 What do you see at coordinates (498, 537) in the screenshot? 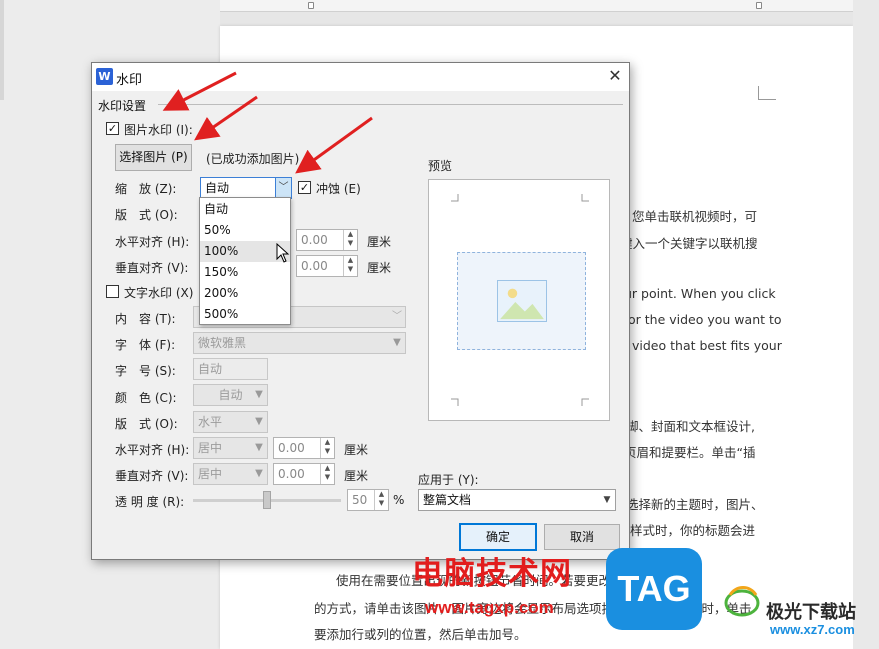
I see `ok-button: 确定` at bounding box center [498, 537].